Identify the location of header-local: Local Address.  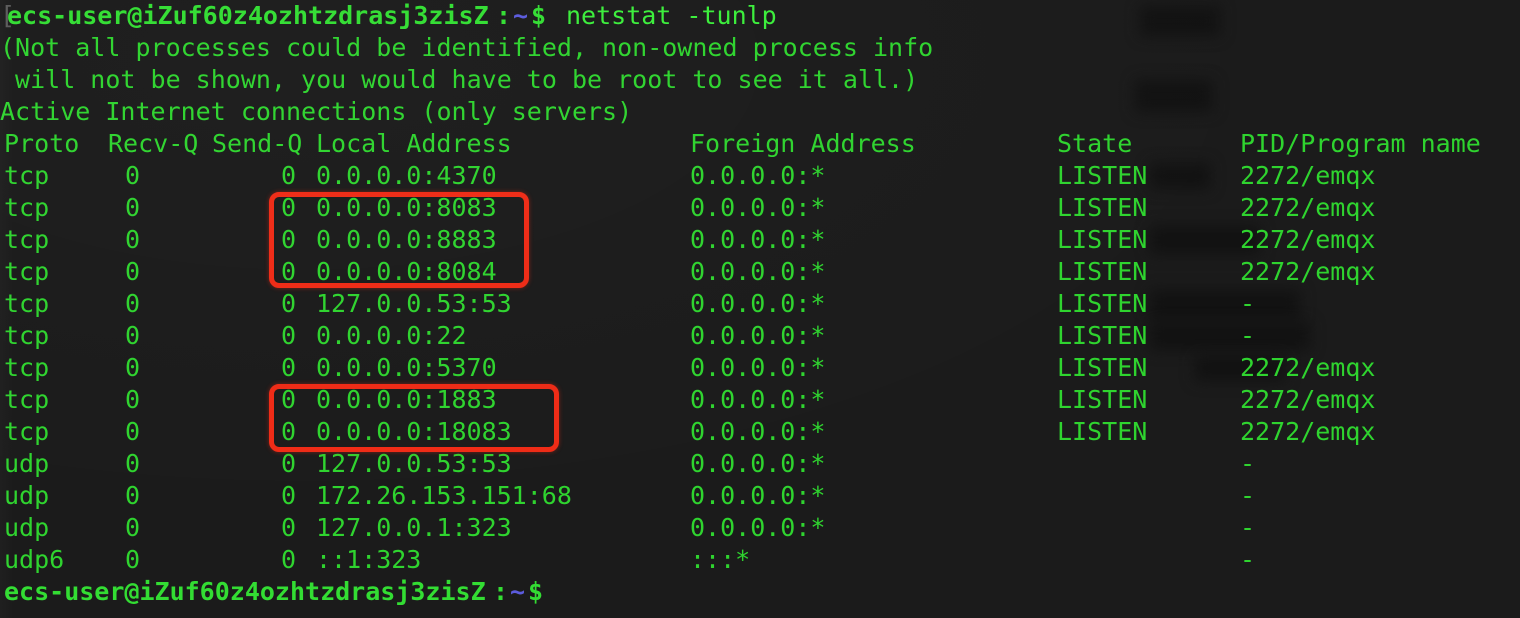
(414, 143).